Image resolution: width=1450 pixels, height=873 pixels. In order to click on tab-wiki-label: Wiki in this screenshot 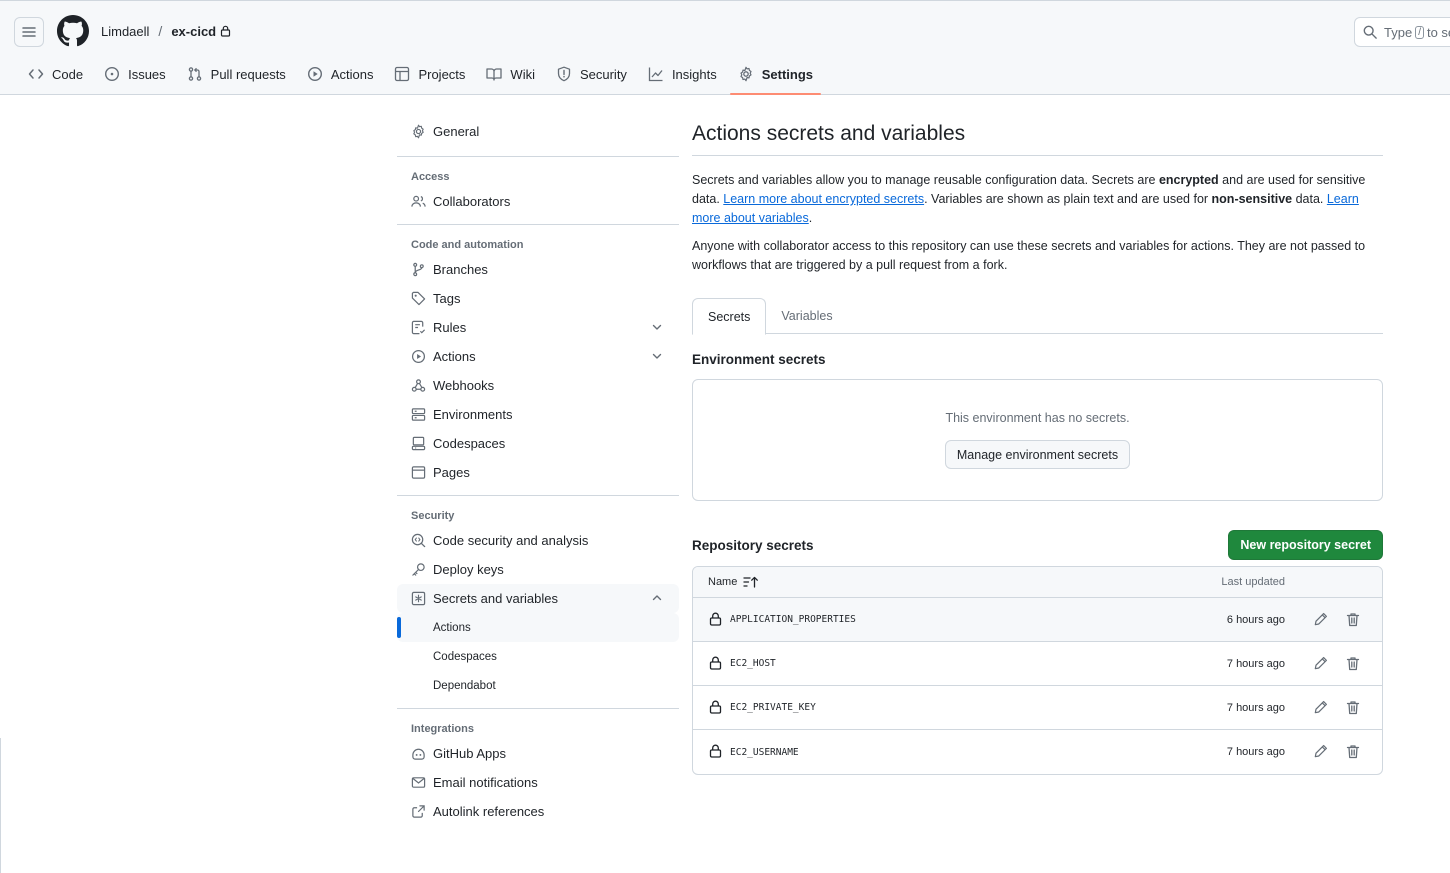, I will do `click(522, 74)`.